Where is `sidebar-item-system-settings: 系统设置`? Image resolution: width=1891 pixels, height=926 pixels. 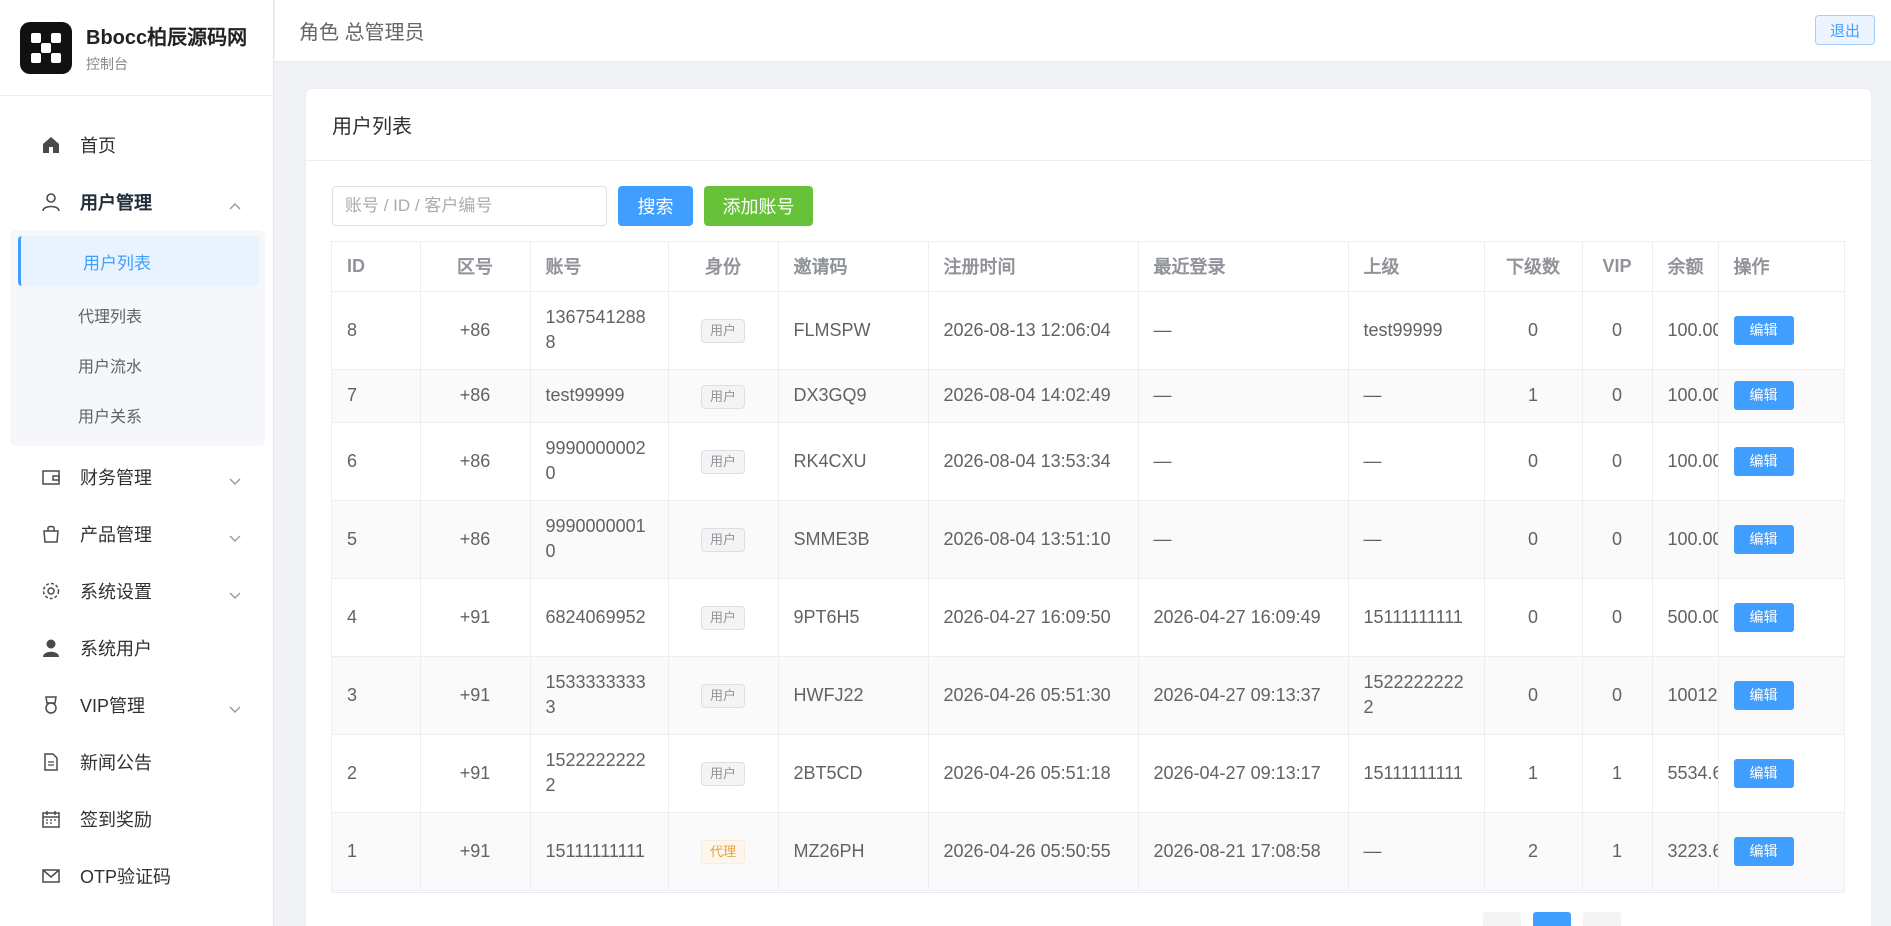 sidebar-item-system-settings: 系统设置 is located at coordinates (136, 590).